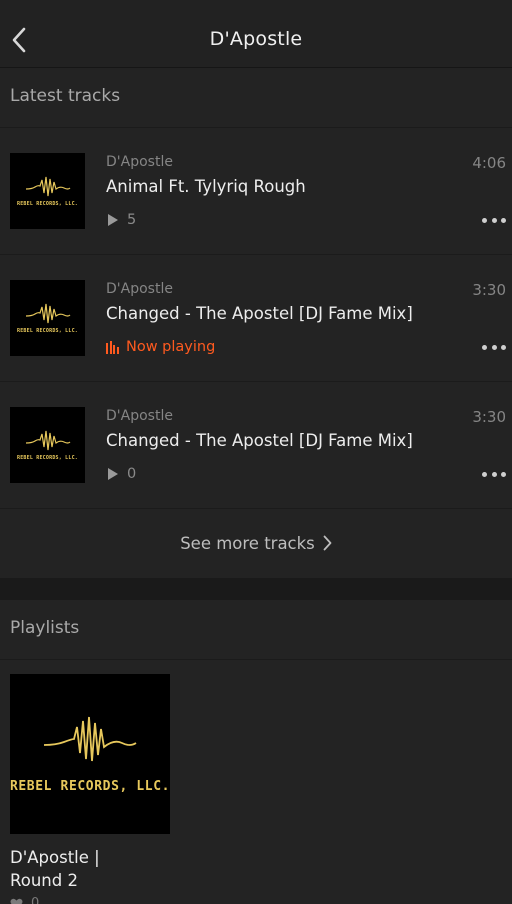 Image resolution: width=512 pixels, height=904 pixels. Describe the element at coordinates (256, 39) in the screenshot. I see `page-title: D'Apostle` at that location.